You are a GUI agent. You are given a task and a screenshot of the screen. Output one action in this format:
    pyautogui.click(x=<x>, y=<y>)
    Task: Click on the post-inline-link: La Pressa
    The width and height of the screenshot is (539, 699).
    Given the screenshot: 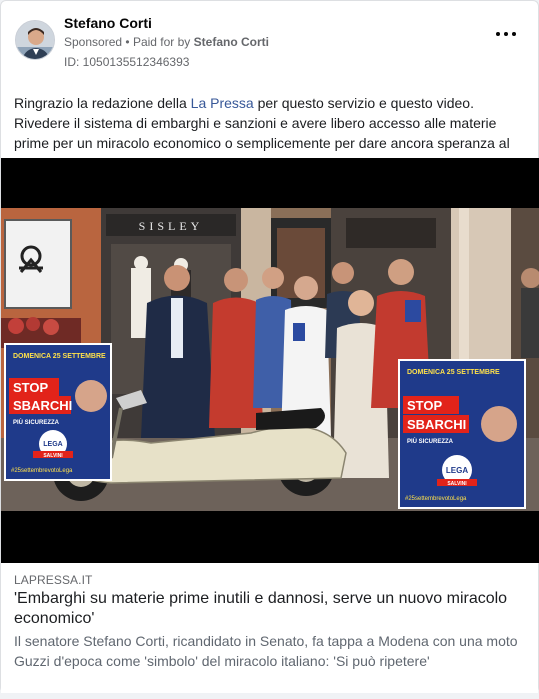 What is the action you would take?
    pyautogui.click(x=222, y=103)
    